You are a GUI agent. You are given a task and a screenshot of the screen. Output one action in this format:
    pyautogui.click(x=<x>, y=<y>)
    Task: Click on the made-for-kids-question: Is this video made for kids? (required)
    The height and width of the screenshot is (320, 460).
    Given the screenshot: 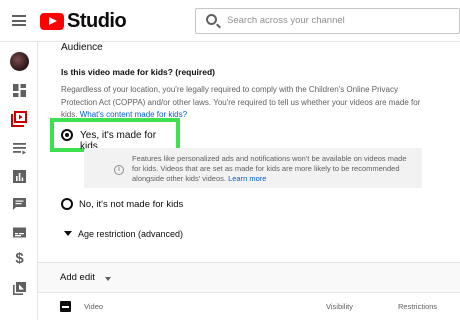 What is the action you would take?
    pyautogui.click(x=138, y=72)
    